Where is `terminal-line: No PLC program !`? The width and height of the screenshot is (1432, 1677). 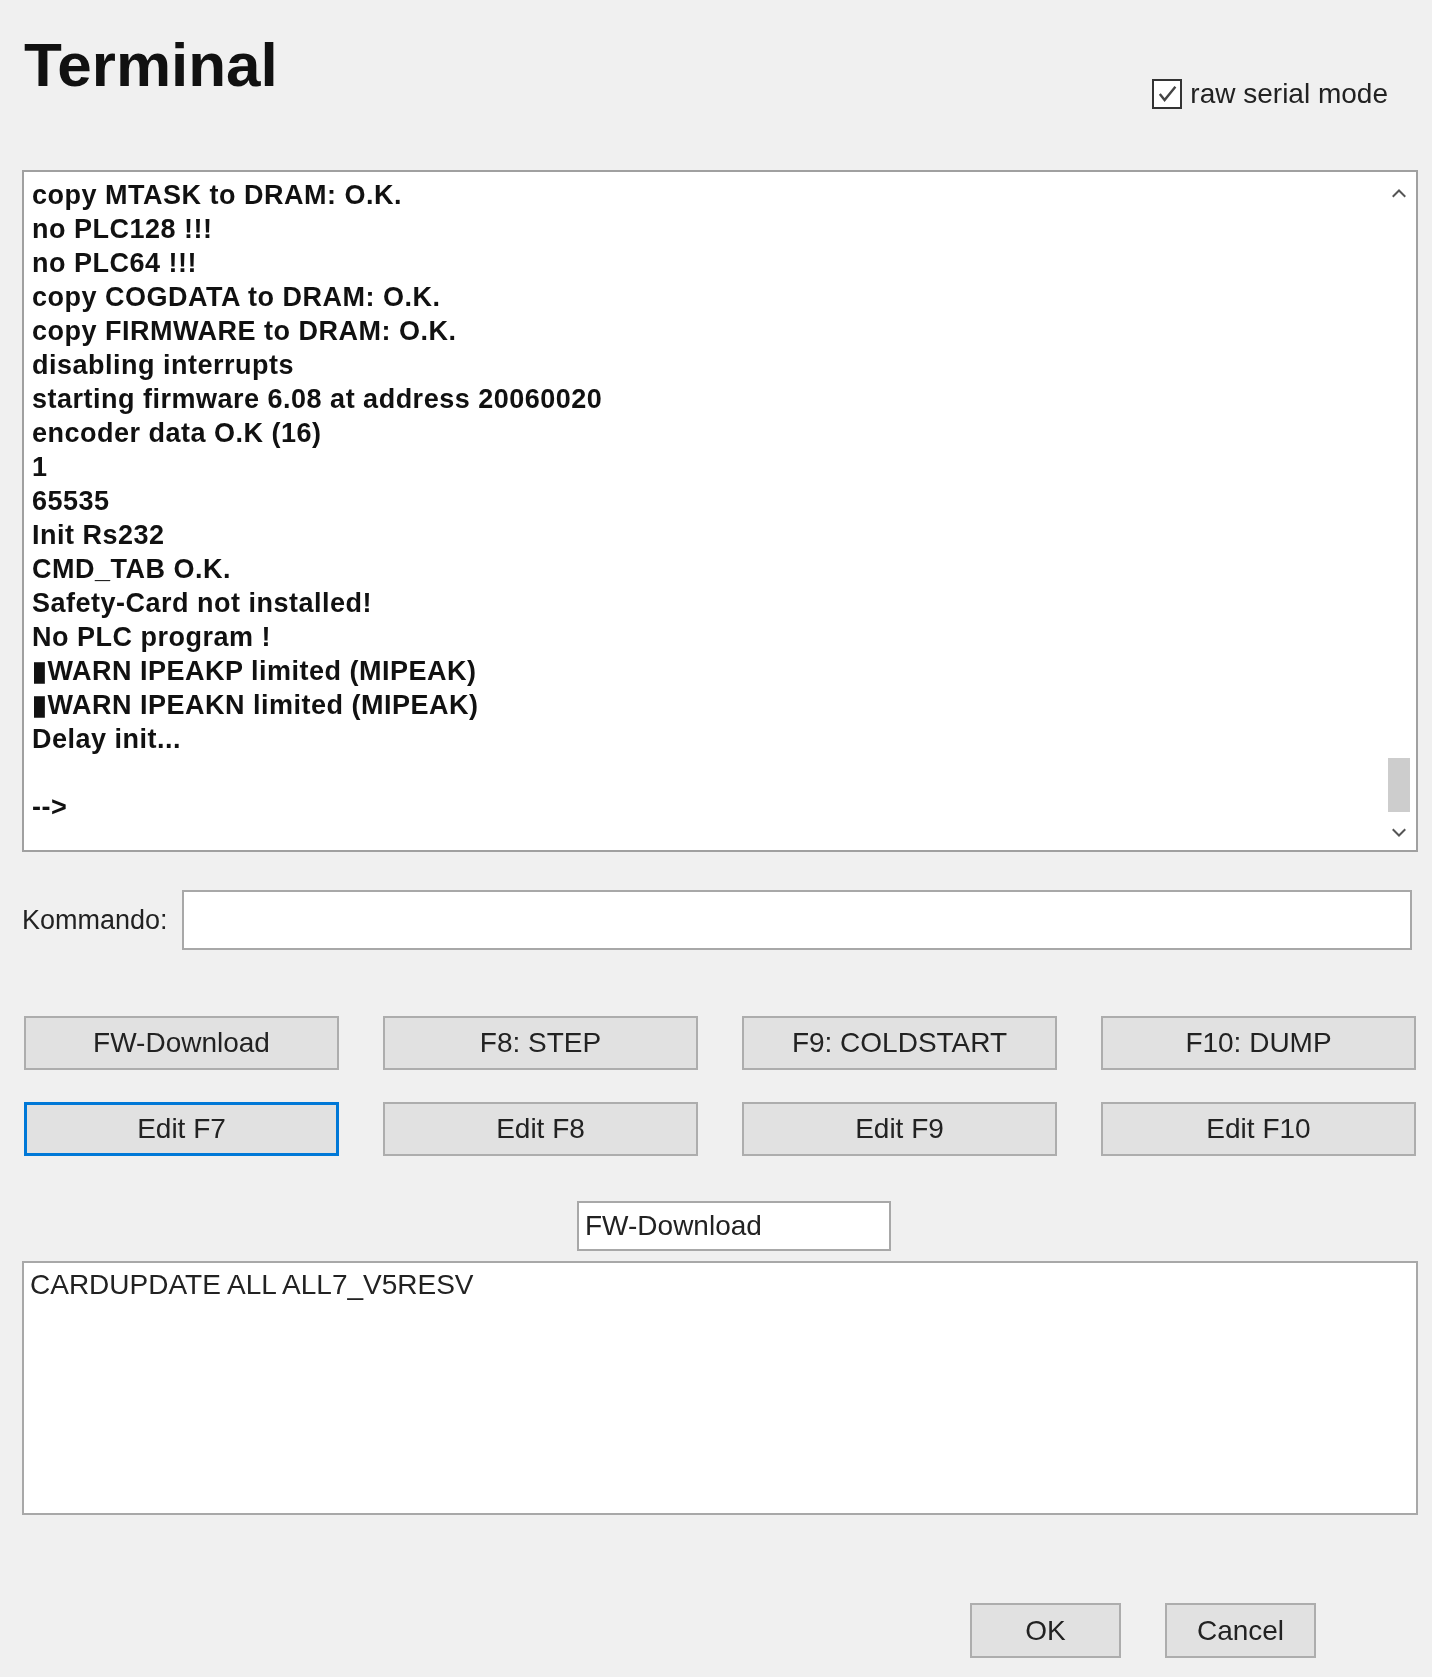 terminal-line: No PLC program ! is located at coordinates (152, 637).